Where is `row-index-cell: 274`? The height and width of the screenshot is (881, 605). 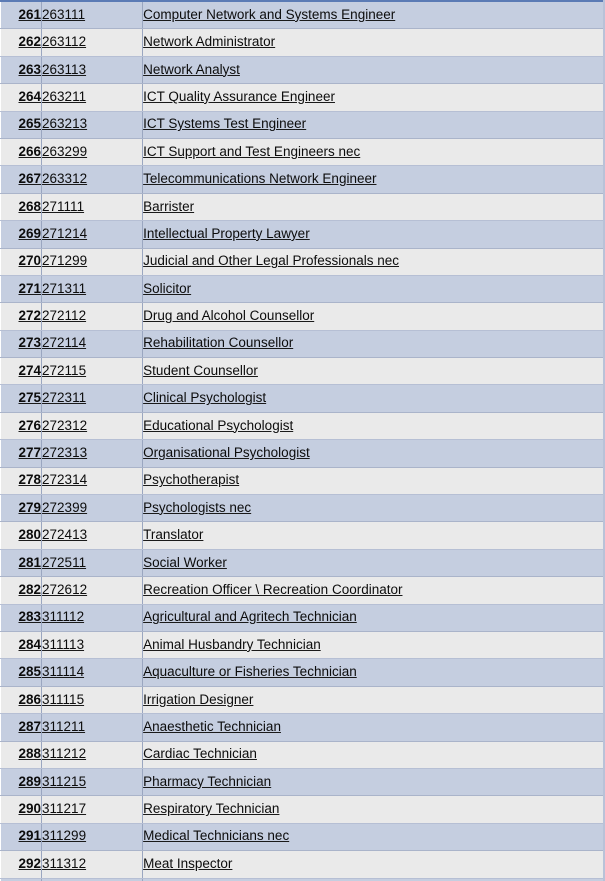 row-index-cell: 274 is located at coordinates (21, 371).